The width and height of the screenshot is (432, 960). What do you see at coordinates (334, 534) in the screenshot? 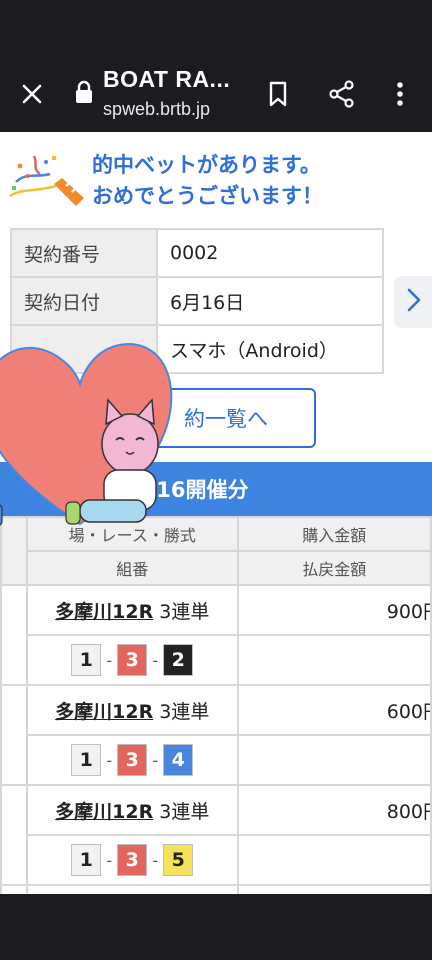
I see `header-purchase: 購入金額` at bounding box center [334, 534].